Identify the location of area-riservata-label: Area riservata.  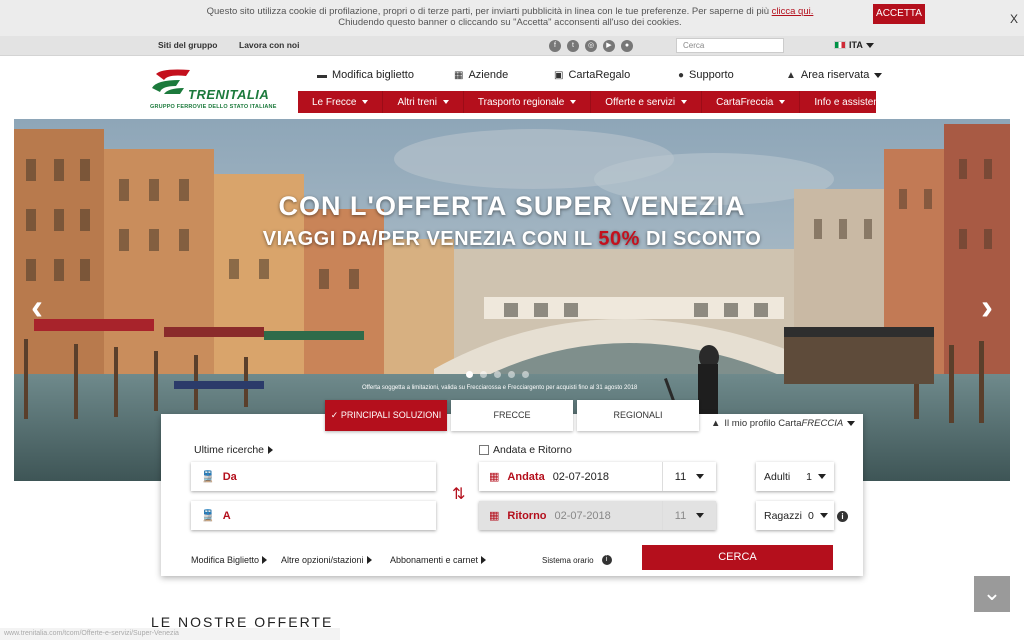
(835, 75).